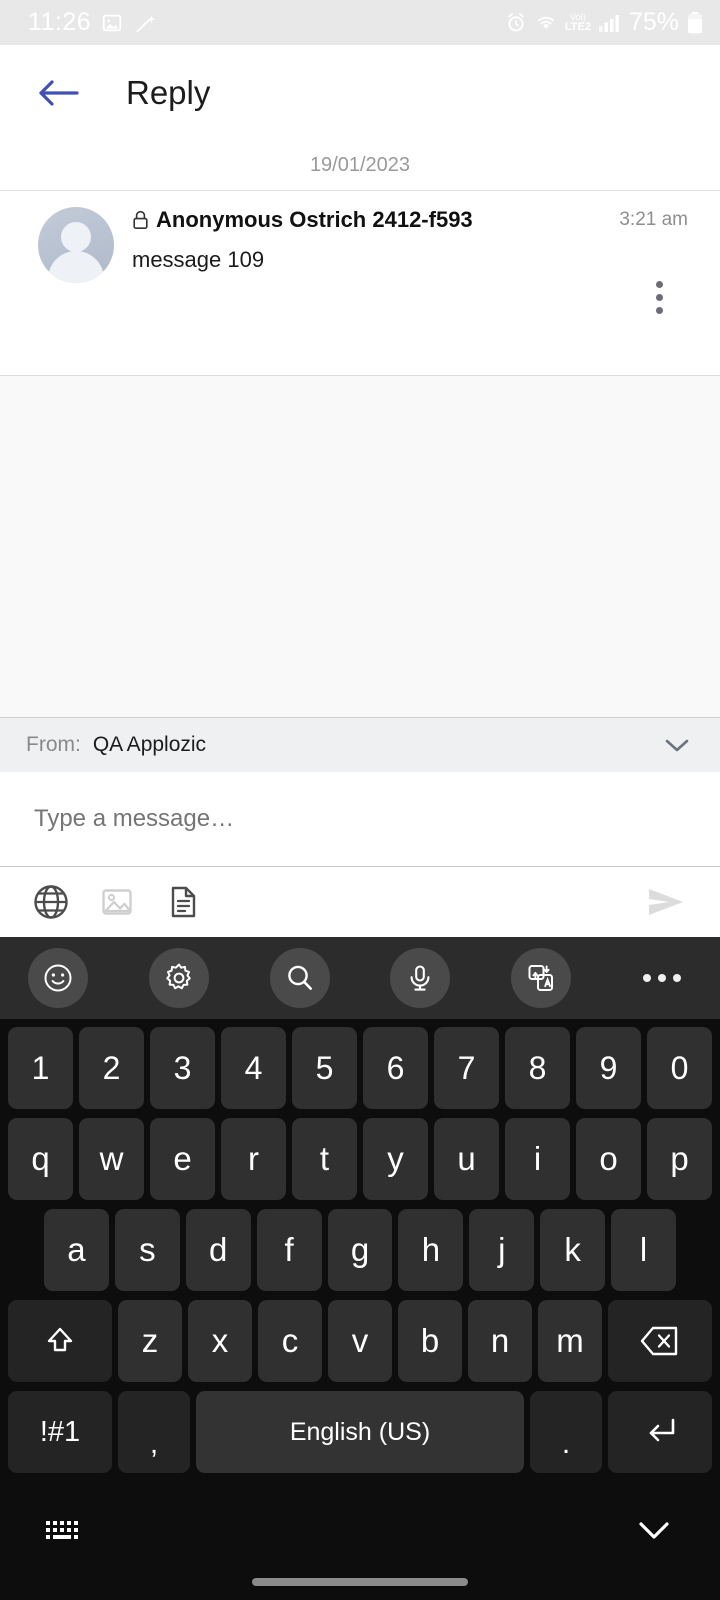 This screenshot has height=1600, width=720. Describe the element at coordinates (53, 744) in the screenshot. I see `from-label: From:` at that location.